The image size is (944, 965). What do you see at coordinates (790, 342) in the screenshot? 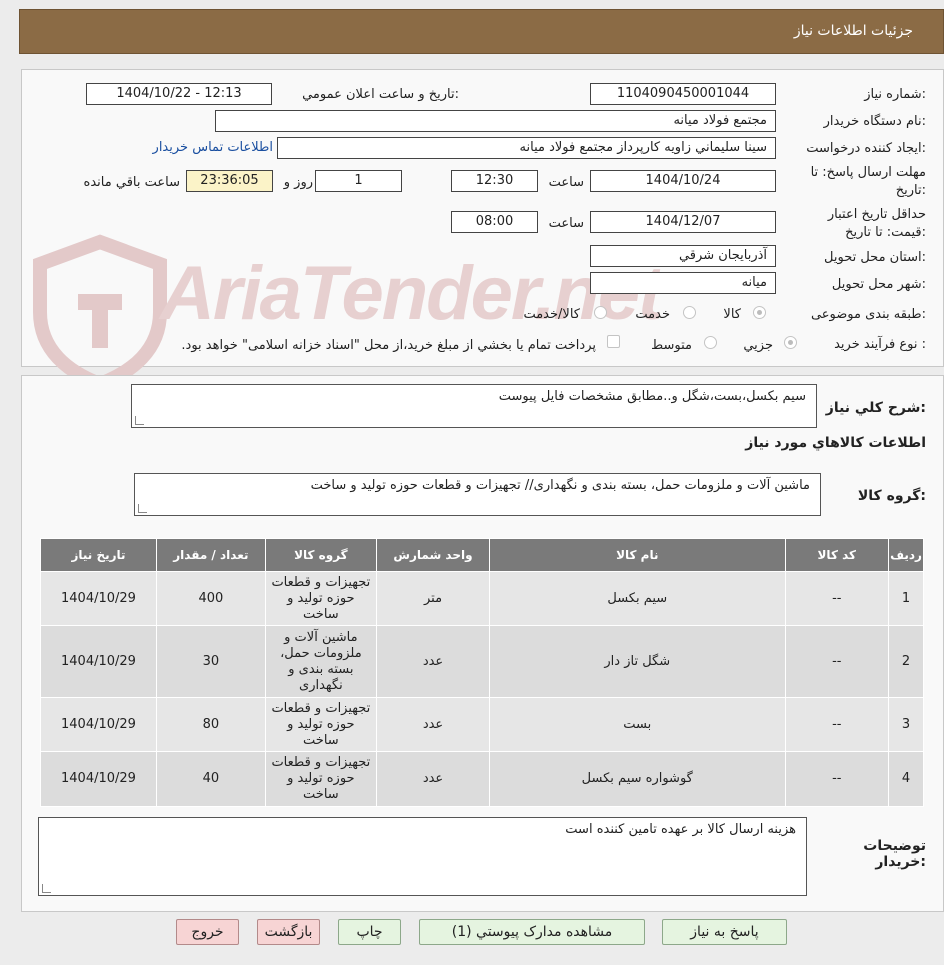
I see `process-radio-minor` at bounding box center [790, 342].